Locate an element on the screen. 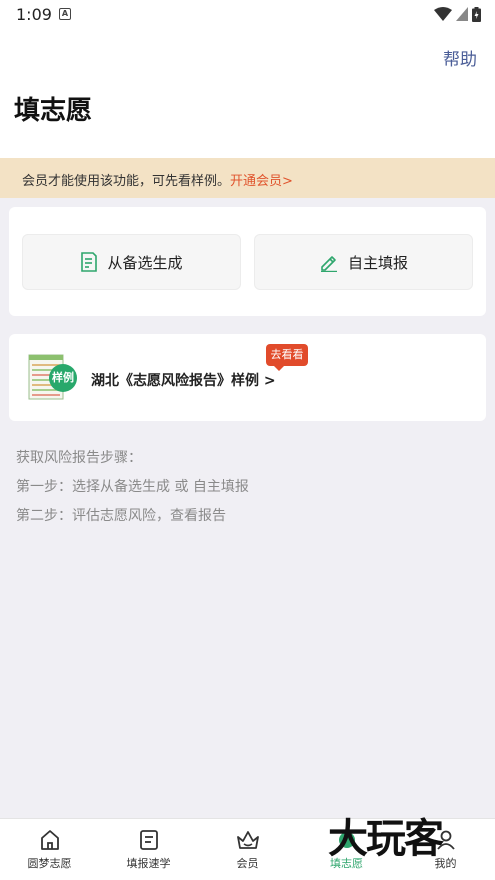  sample-badge: 样例 is located at coordinates (63, 378).